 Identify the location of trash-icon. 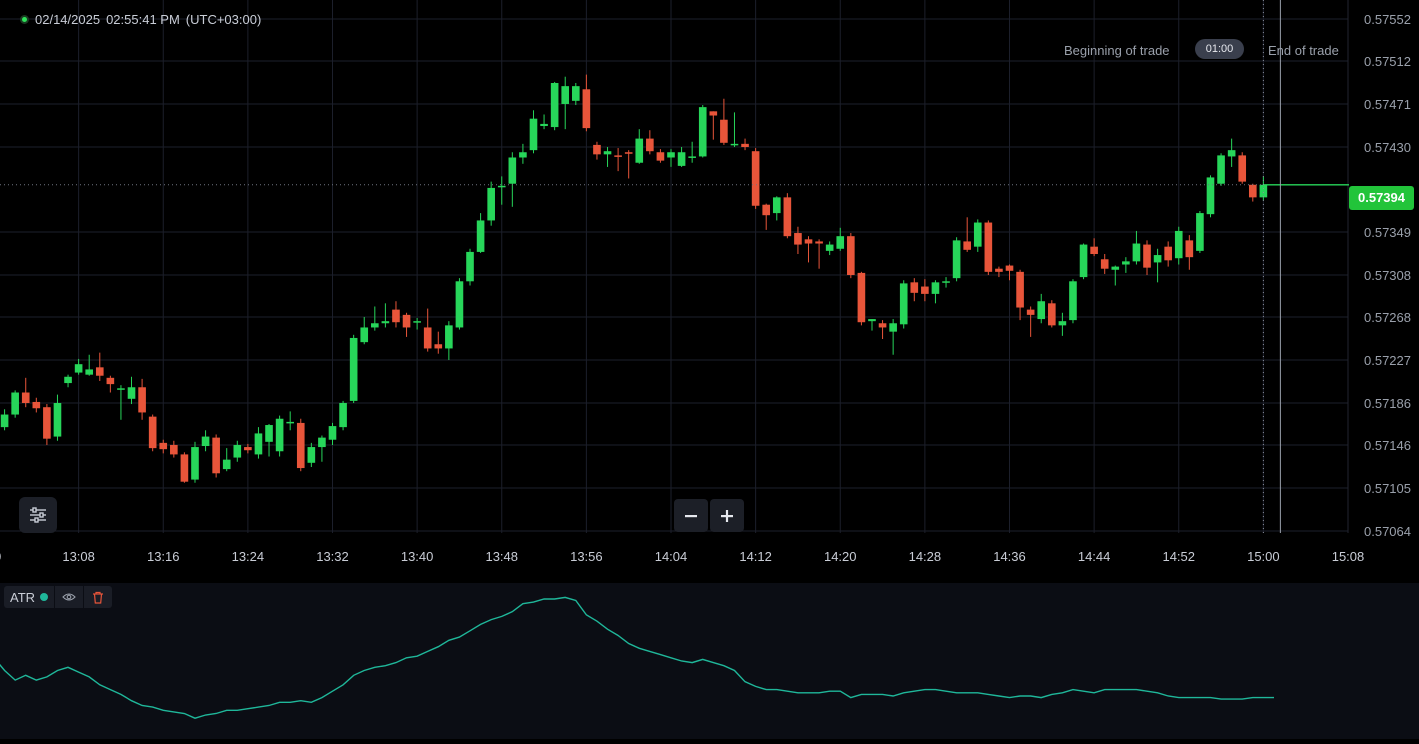
(98, 597).